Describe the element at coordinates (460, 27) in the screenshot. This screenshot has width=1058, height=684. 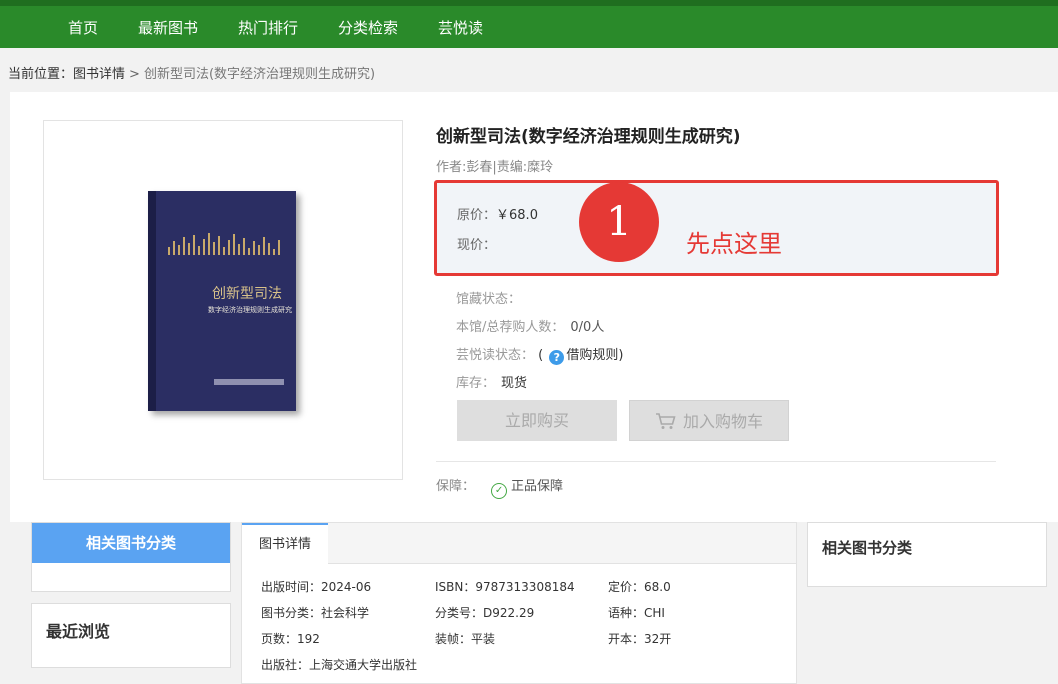
I see `nav-yunyuedu: 芸悦读` at that location.